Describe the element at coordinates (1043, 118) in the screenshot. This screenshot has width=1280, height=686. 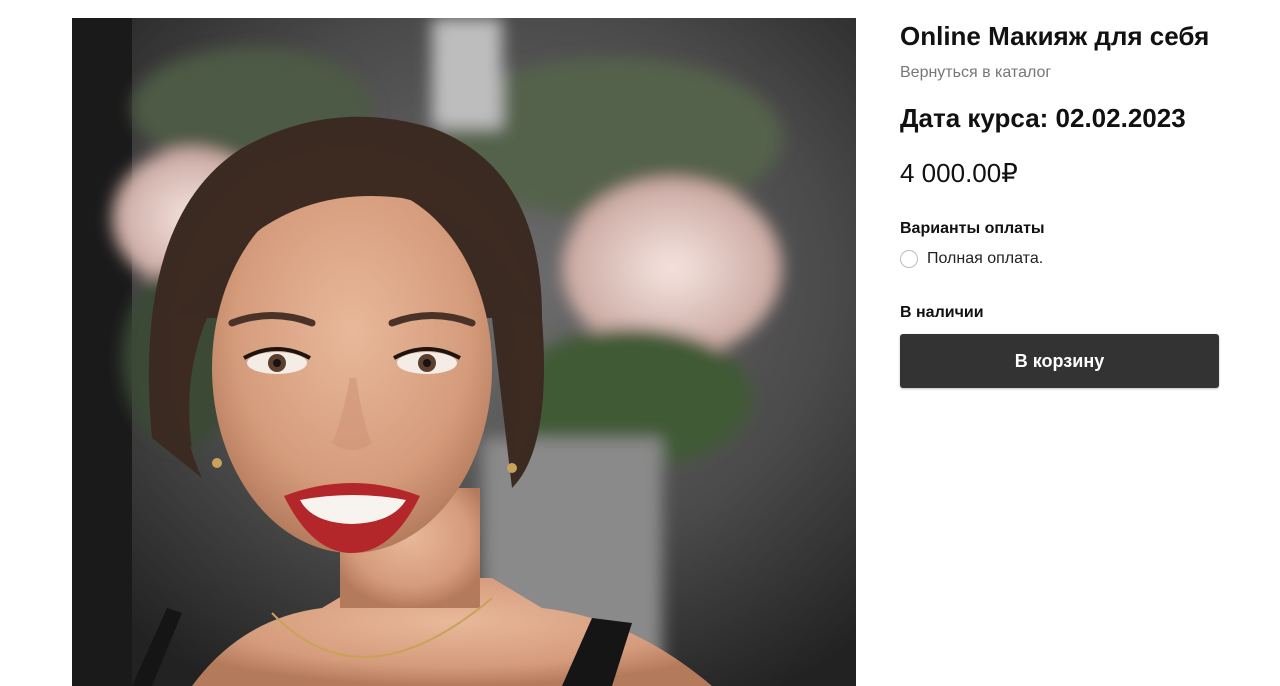
I see `course-date: Дата курса: 02.02.2023` at that location.